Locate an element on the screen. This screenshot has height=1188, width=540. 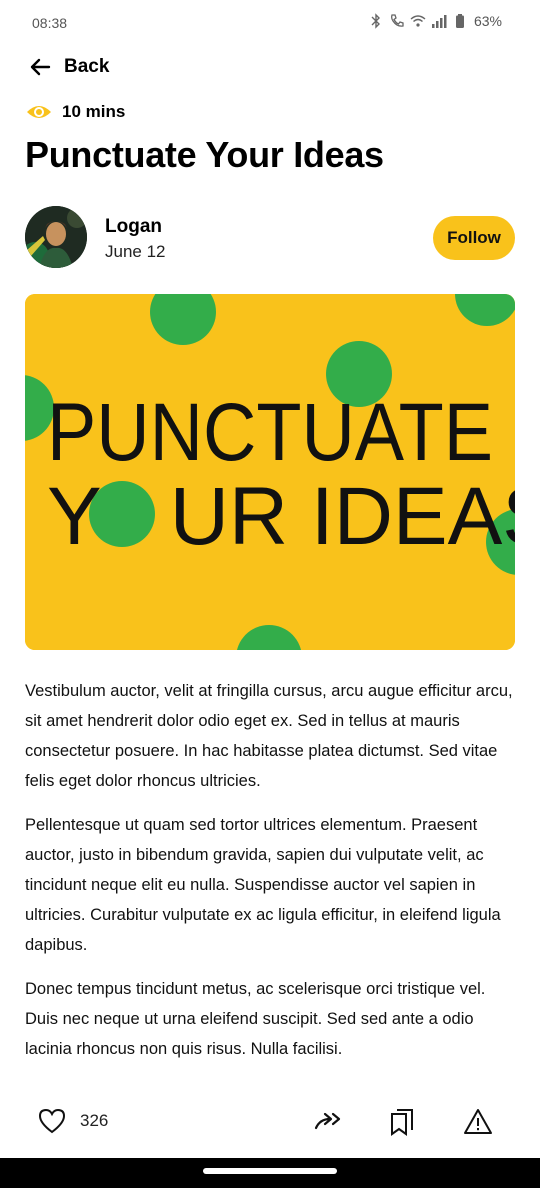
back-button: Back is located at coordinates (68, 67).